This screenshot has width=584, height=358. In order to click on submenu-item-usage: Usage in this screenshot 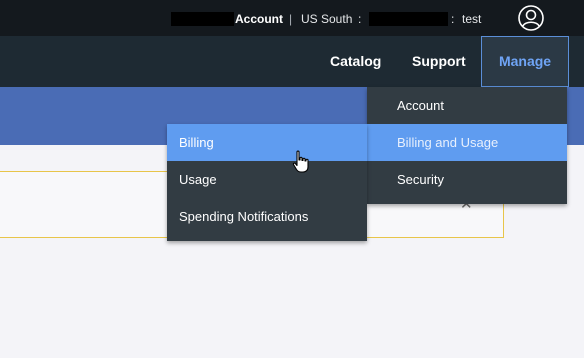, I will do `click(267, 179)`.